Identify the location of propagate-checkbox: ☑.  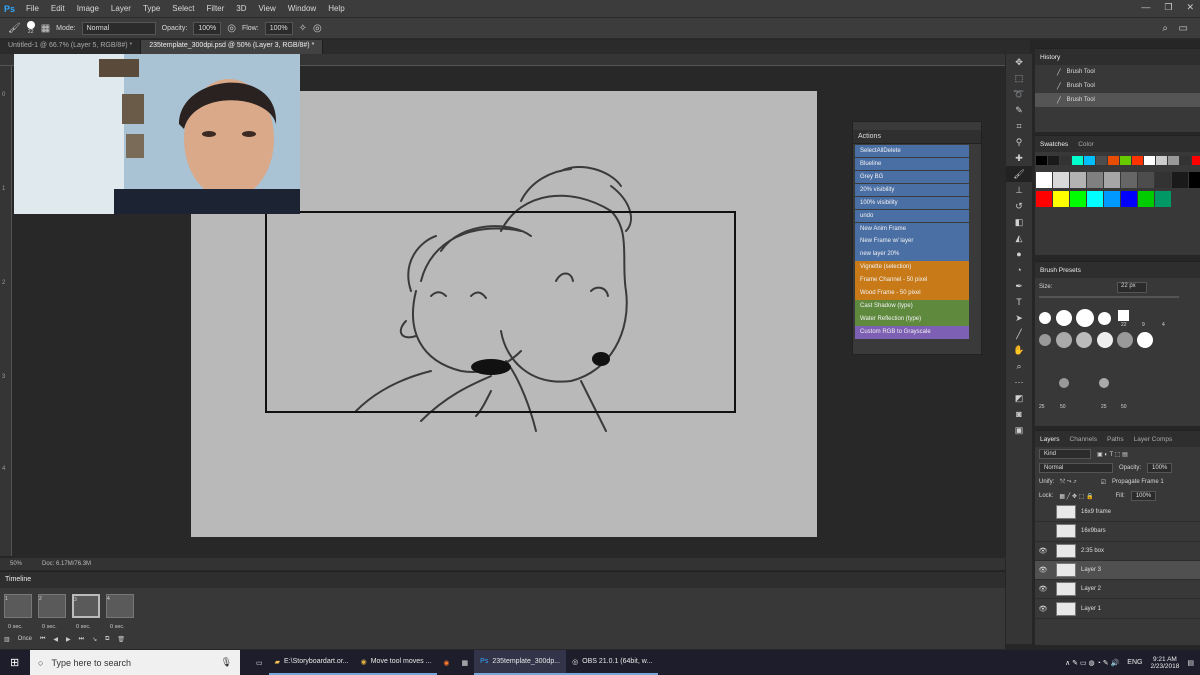
(1103, 482).